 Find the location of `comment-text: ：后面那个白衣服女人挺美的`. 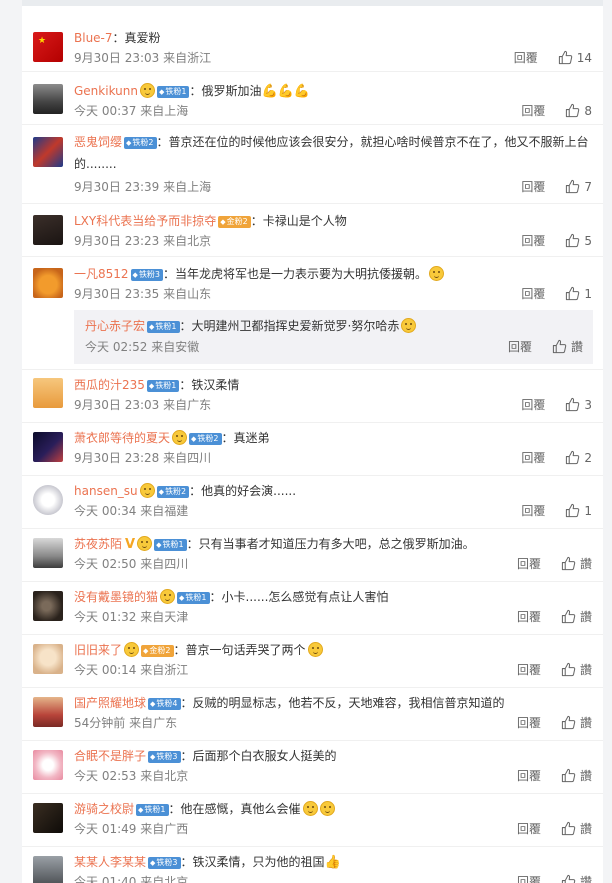

comment-text: ：后面那个白衣服女人挺美的 is located at coordinates (258, 756).